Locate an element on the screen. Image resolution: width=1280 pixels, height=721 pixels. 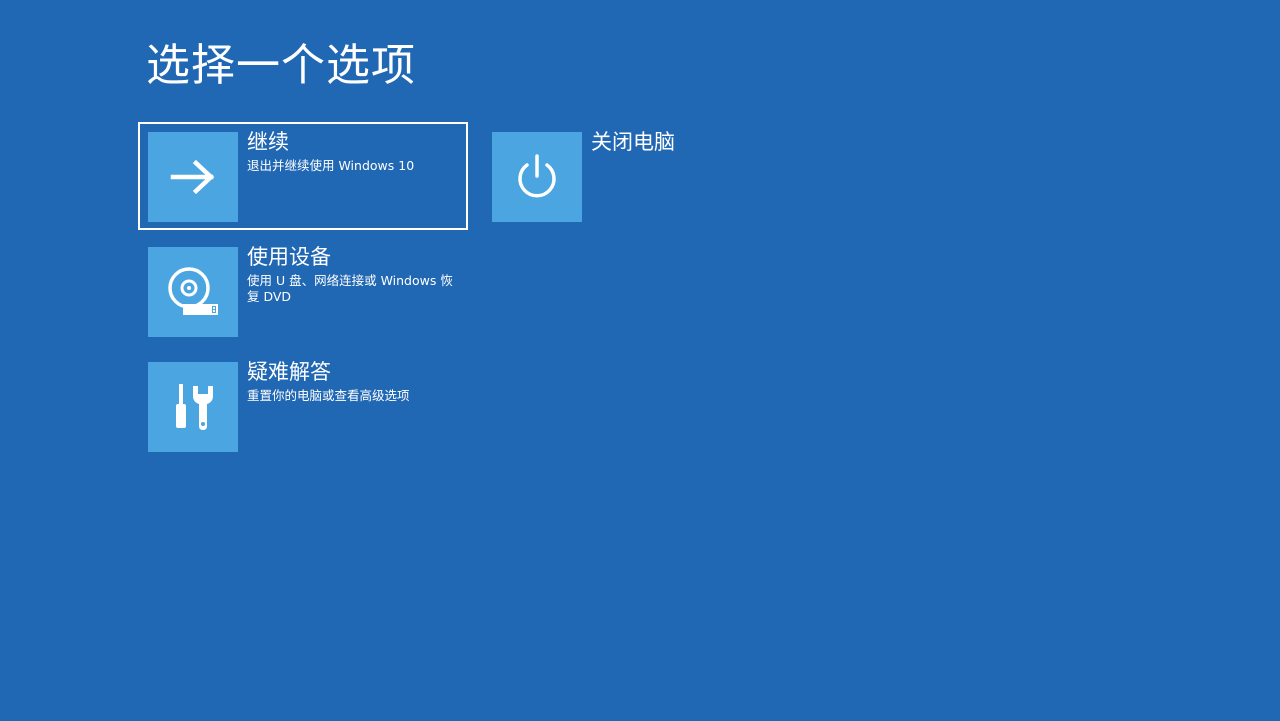
continue-title: 继续 is located at coordinates (268, 142).